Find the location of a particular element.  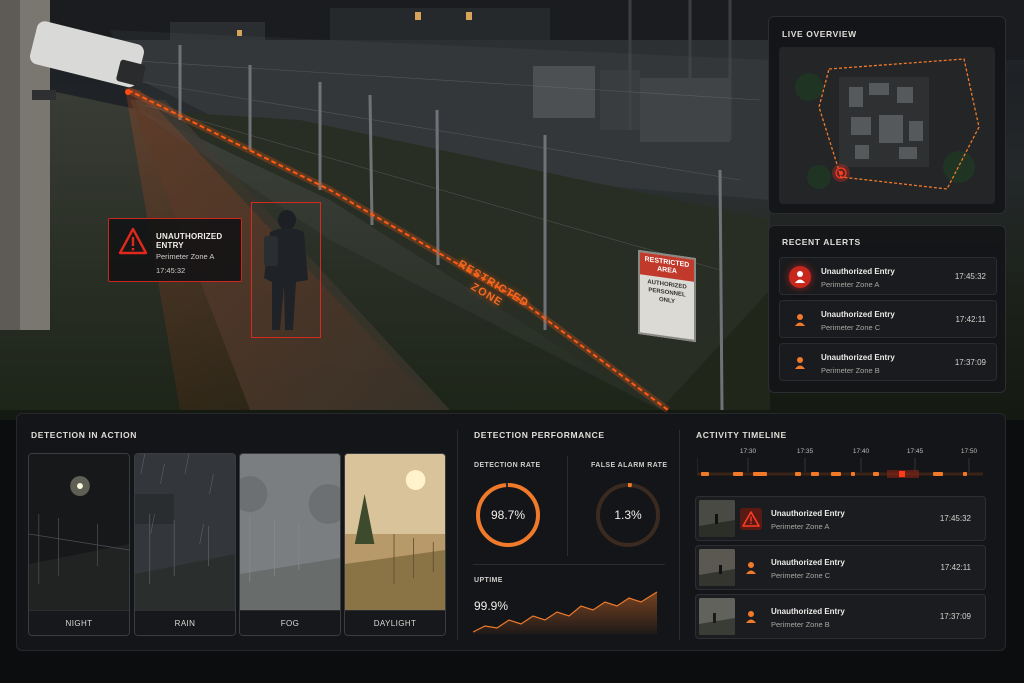

live-overview-title: LIVE OVERVIEW is located at coordinates (819, 34).